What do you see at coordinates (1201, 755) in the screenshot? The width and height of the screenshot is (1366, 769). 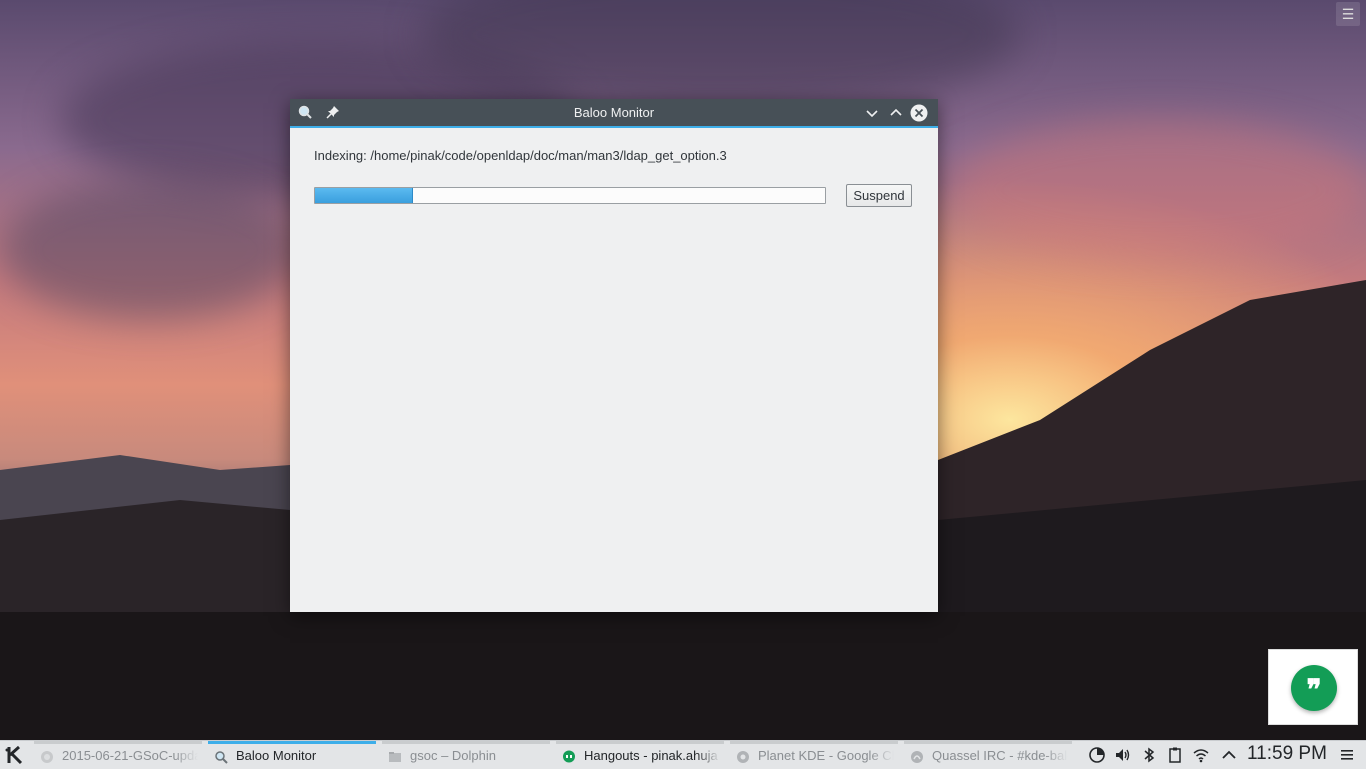 I see `wifi-icon` at bounding box center [1201, 755].